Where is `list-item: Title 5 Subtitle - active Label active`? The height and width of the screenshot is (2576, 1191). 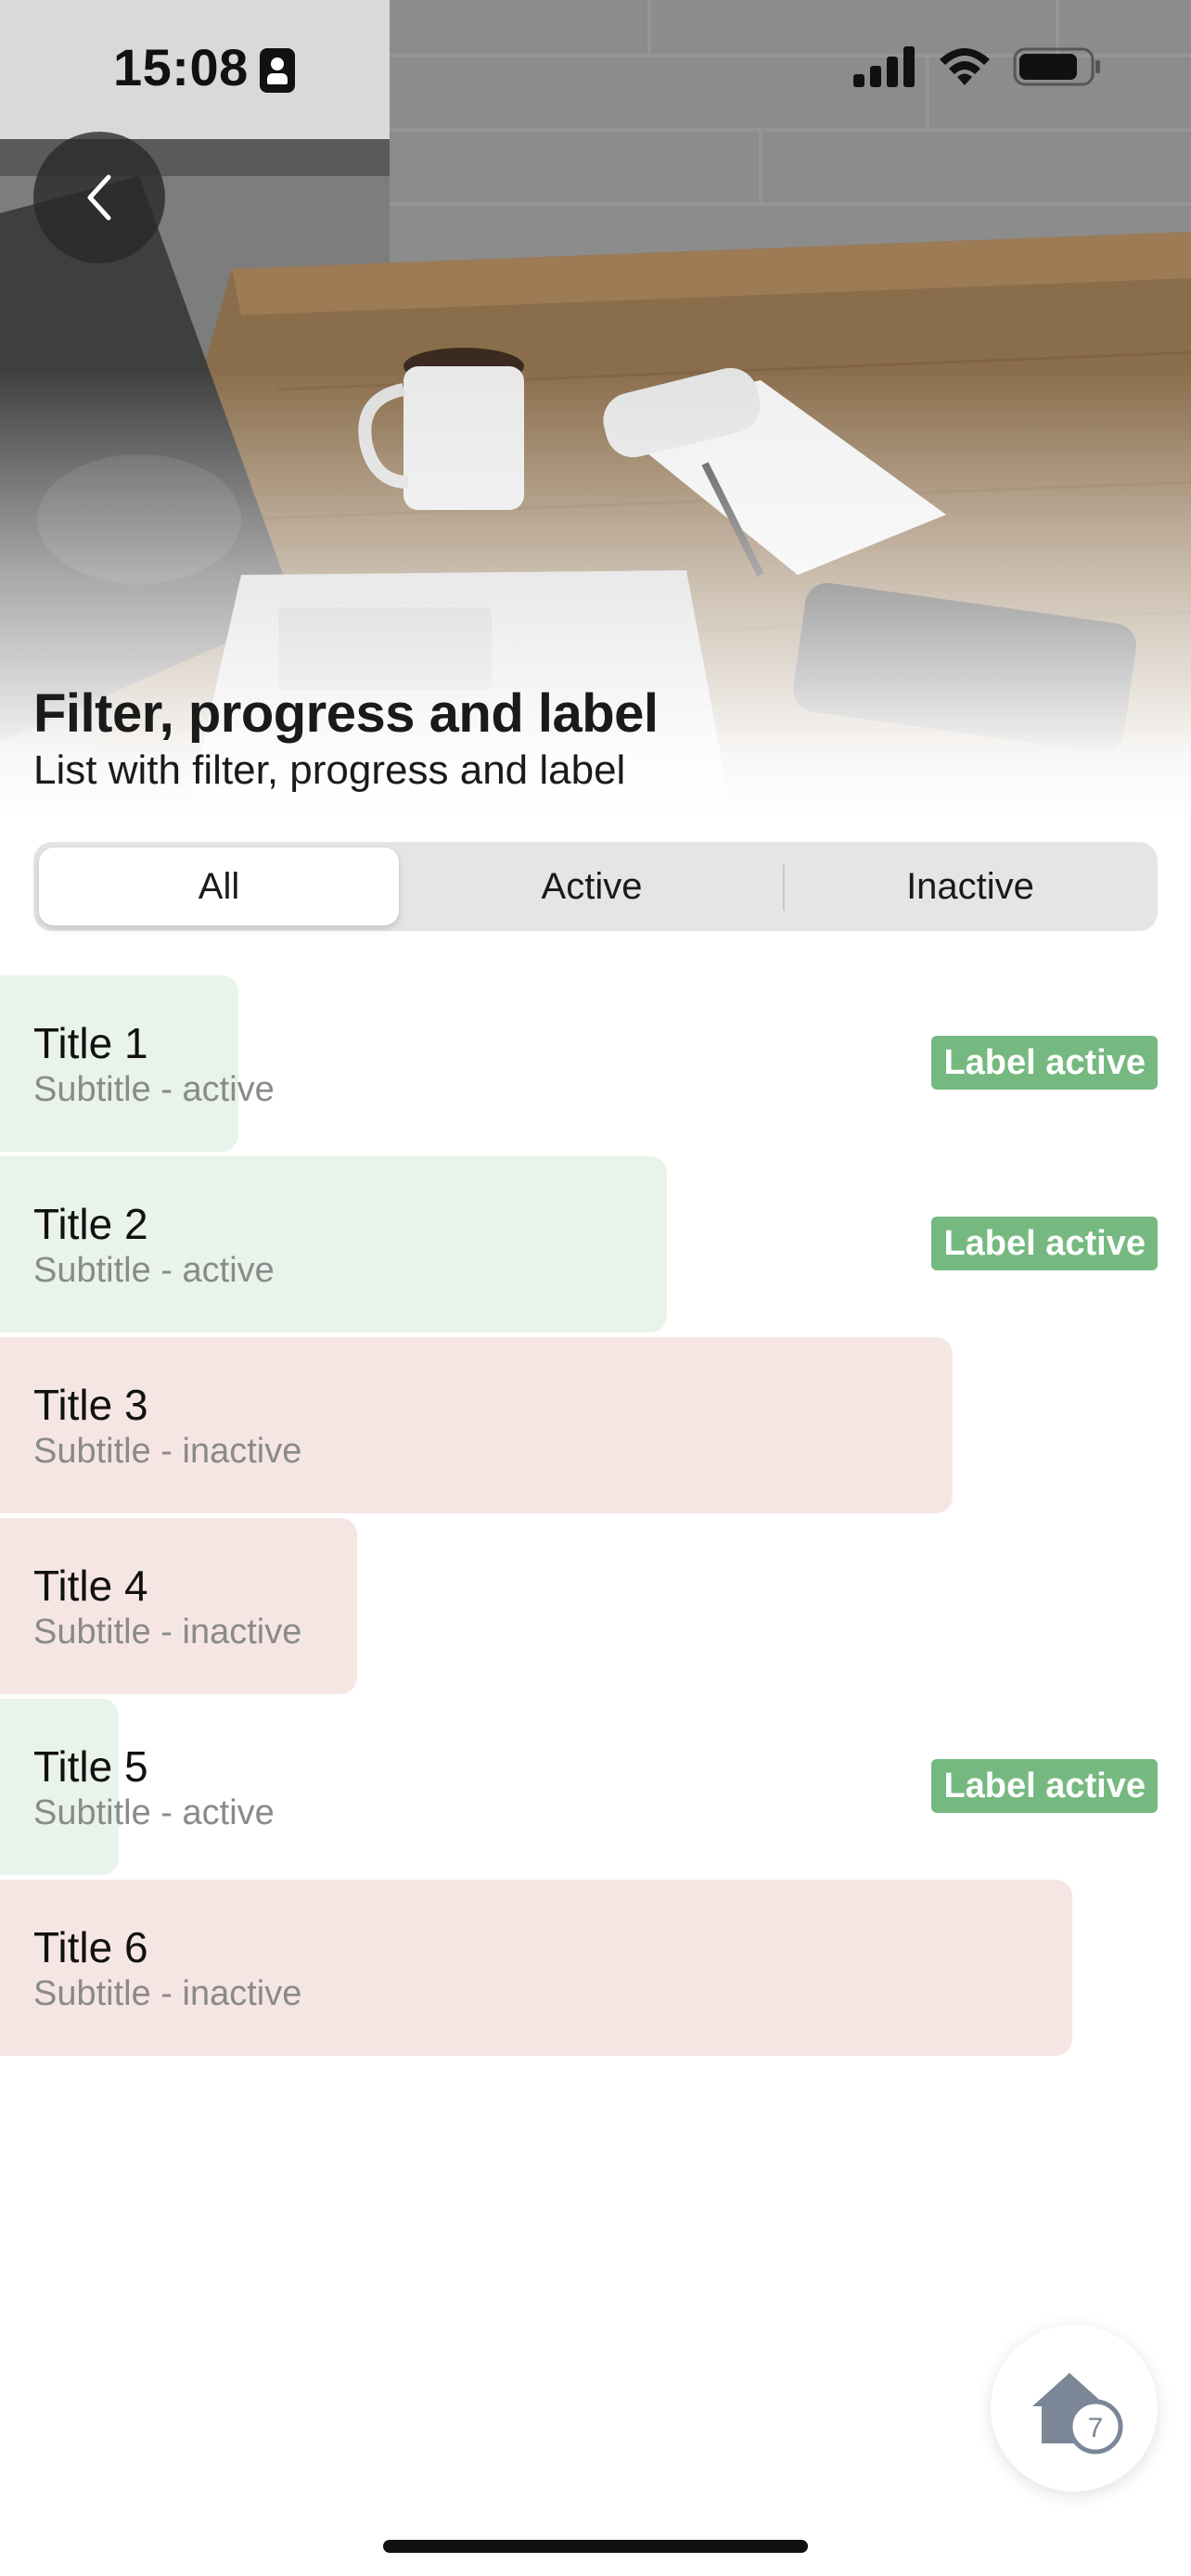
list-item: Title 5 Subtitle - active Label active is located at coordinates (595, 1787).